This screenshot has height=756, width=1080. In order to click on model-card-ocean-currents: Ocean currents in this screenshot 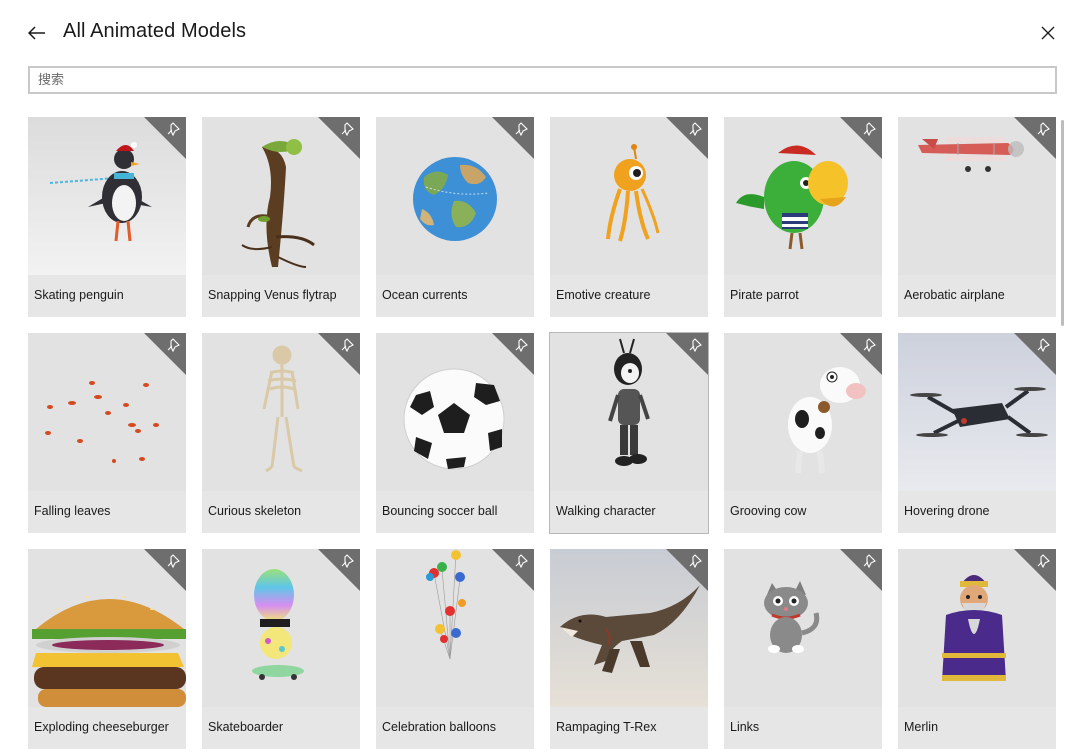, I will do `click(455, 217)`.